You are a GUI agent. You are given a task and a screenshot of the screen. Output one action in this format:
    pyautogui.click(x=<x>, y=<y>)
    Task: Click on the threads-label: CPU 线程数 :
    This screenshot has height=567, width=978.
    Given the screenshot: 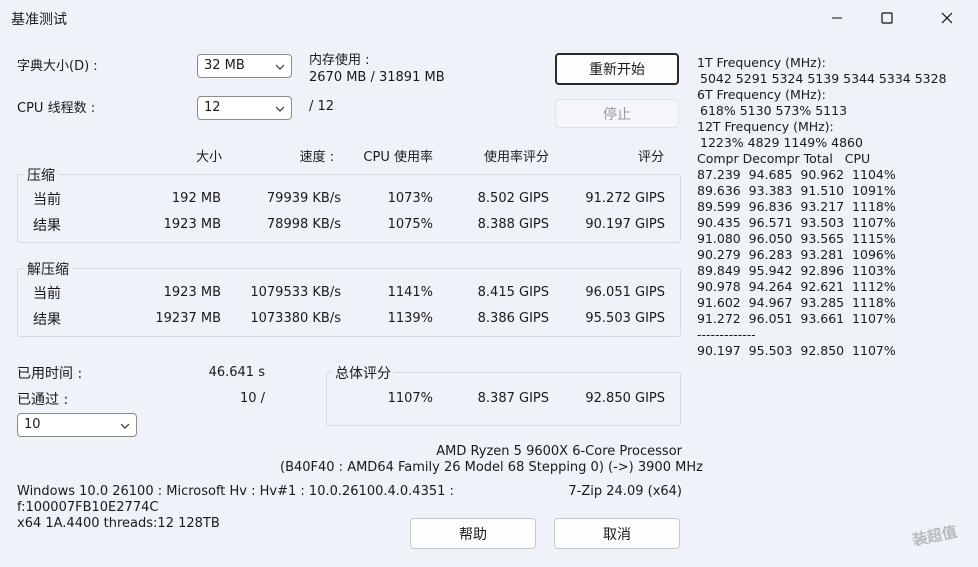 What is the action you would take?
    pyautogui.click(x=56, y=108)
    